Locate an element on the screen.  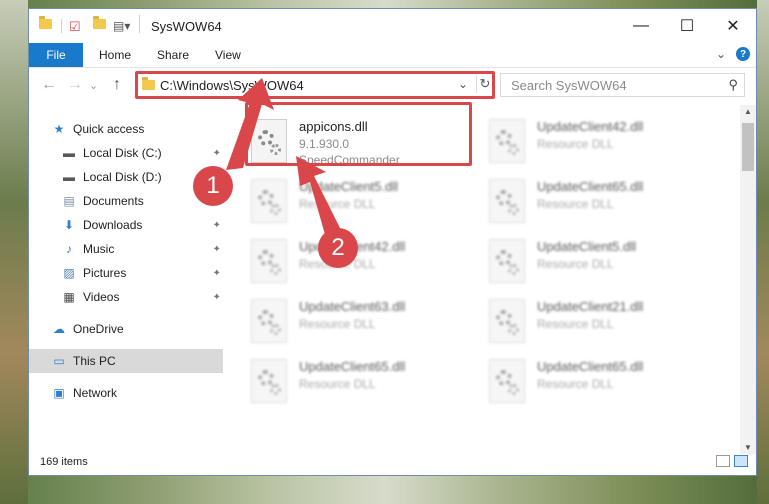
annotation-badge-2: 2 is located at coordinates (338, 248).